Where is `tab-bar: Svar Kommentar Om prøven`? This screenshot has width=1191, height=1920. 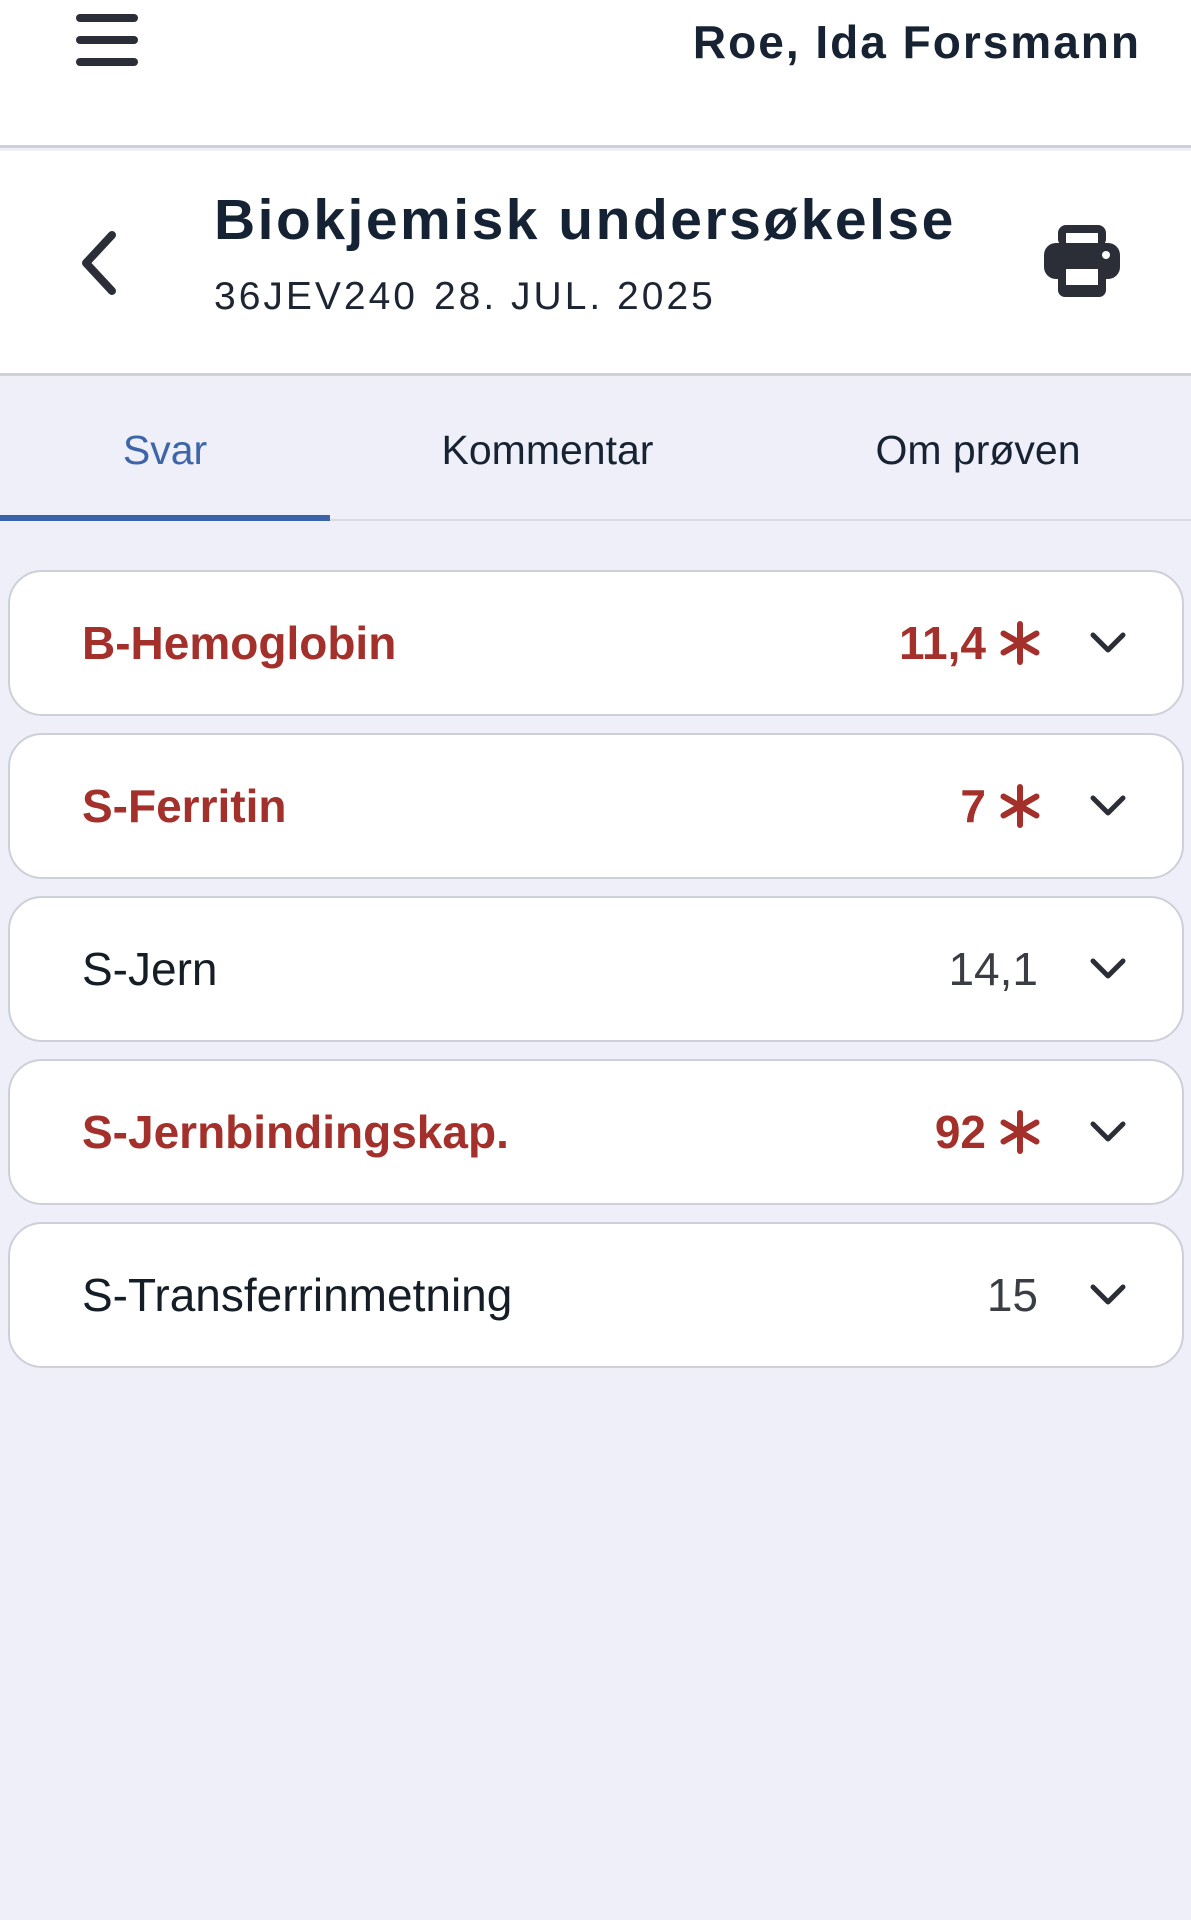 tab-bar: Svar Kommentar Om prøven is located at coordinates (595, 450).